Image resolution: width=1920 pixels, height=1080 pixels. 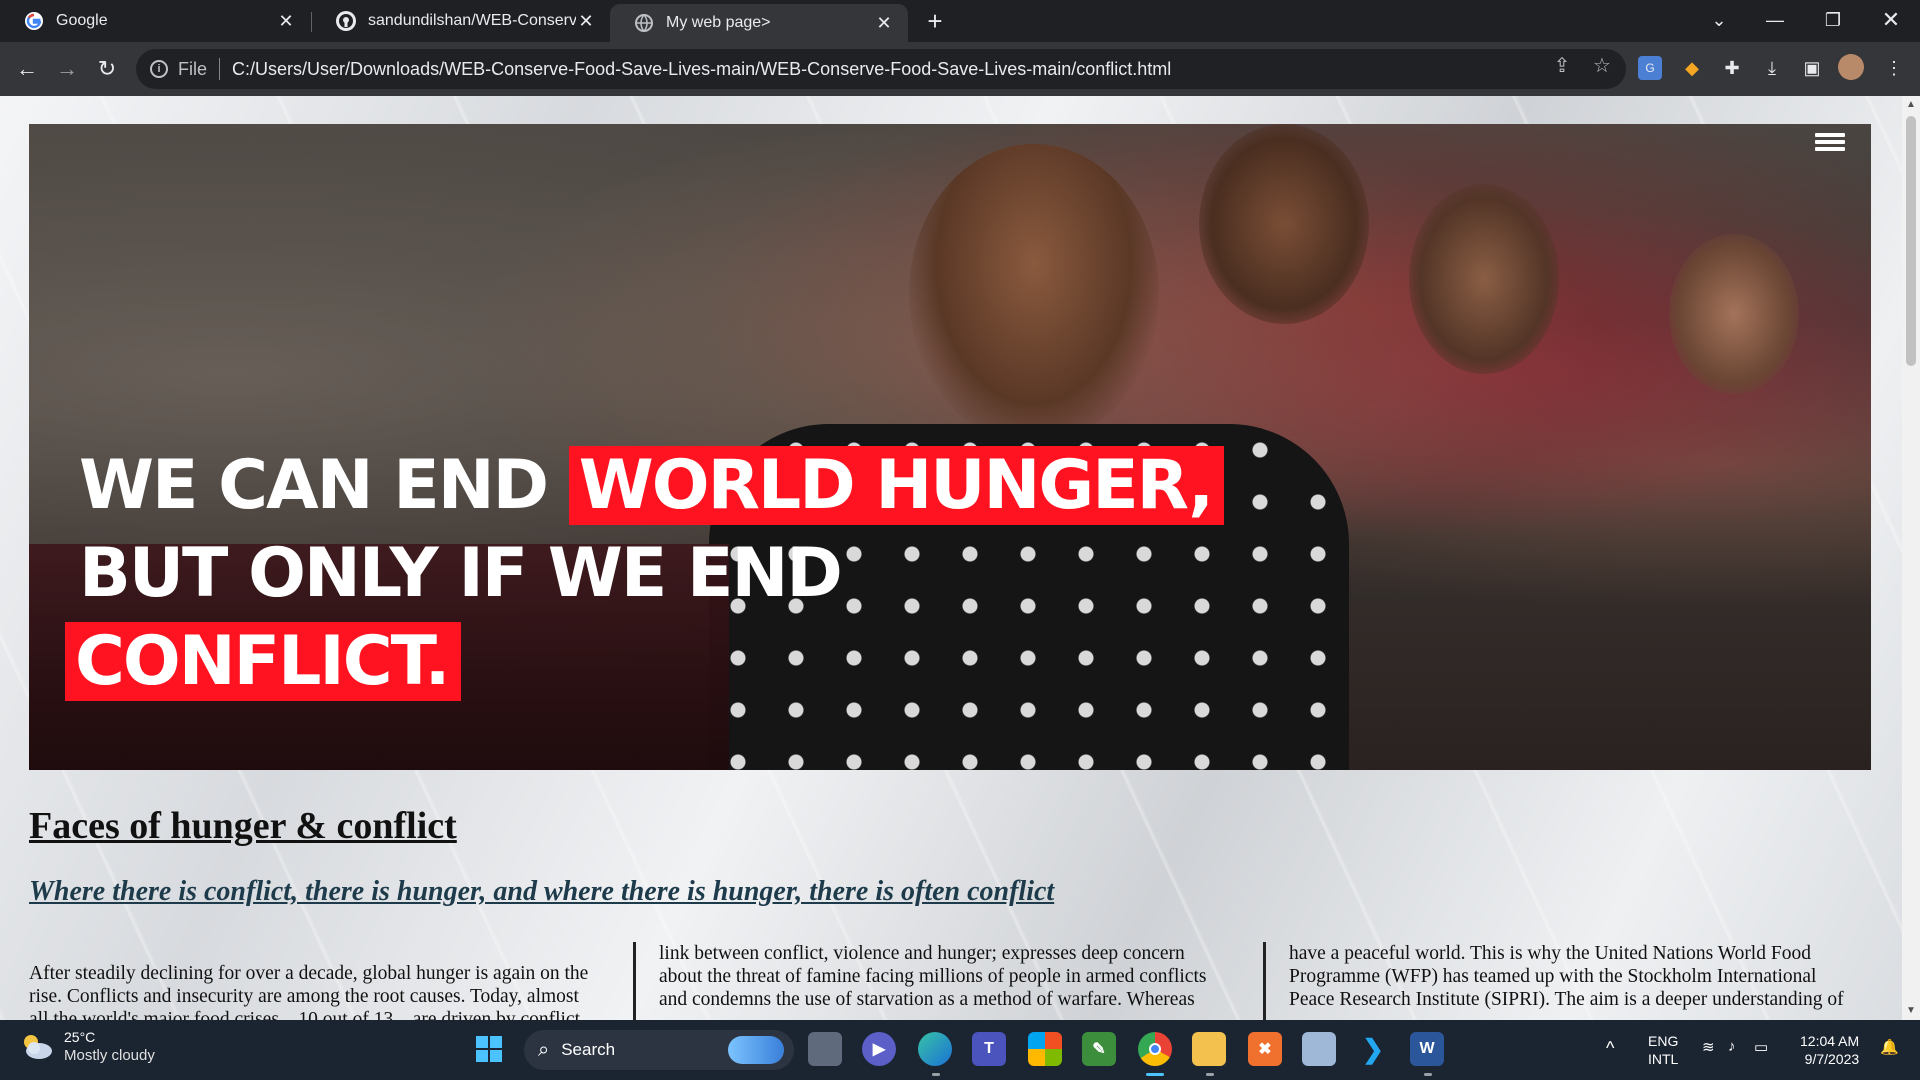 I want to click on back-arrow-icon: ←, so click(x=27, y=69).